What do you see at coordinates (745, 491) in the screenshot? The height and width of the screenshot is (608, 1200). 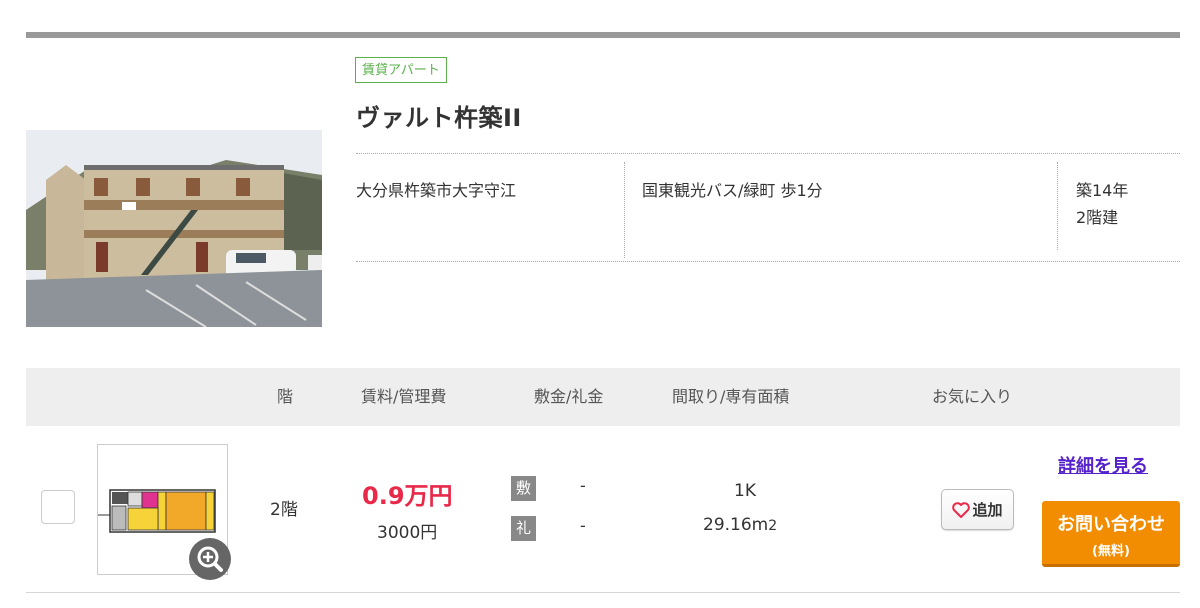 I see `room-layout: 1K` at bounding box center [745, 491].